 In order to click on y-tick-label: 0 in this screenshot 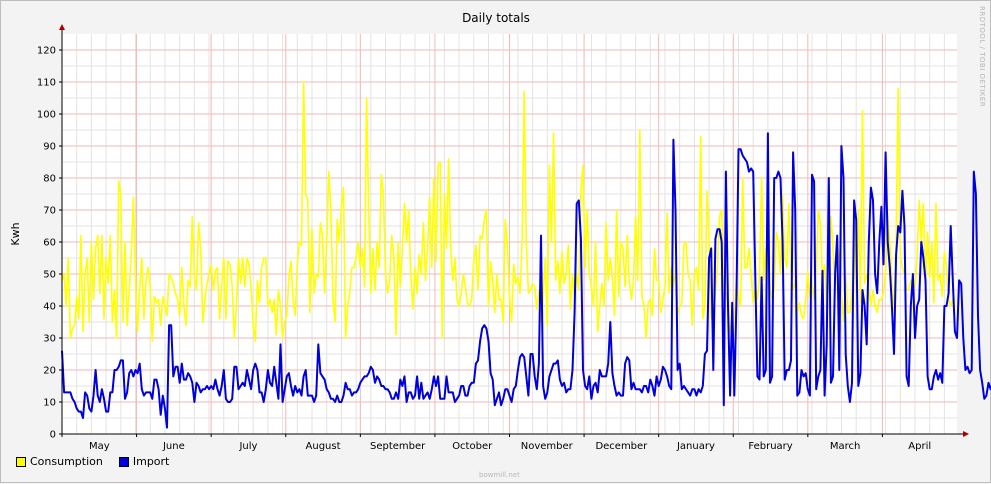, I will do `click(53, 435)`.